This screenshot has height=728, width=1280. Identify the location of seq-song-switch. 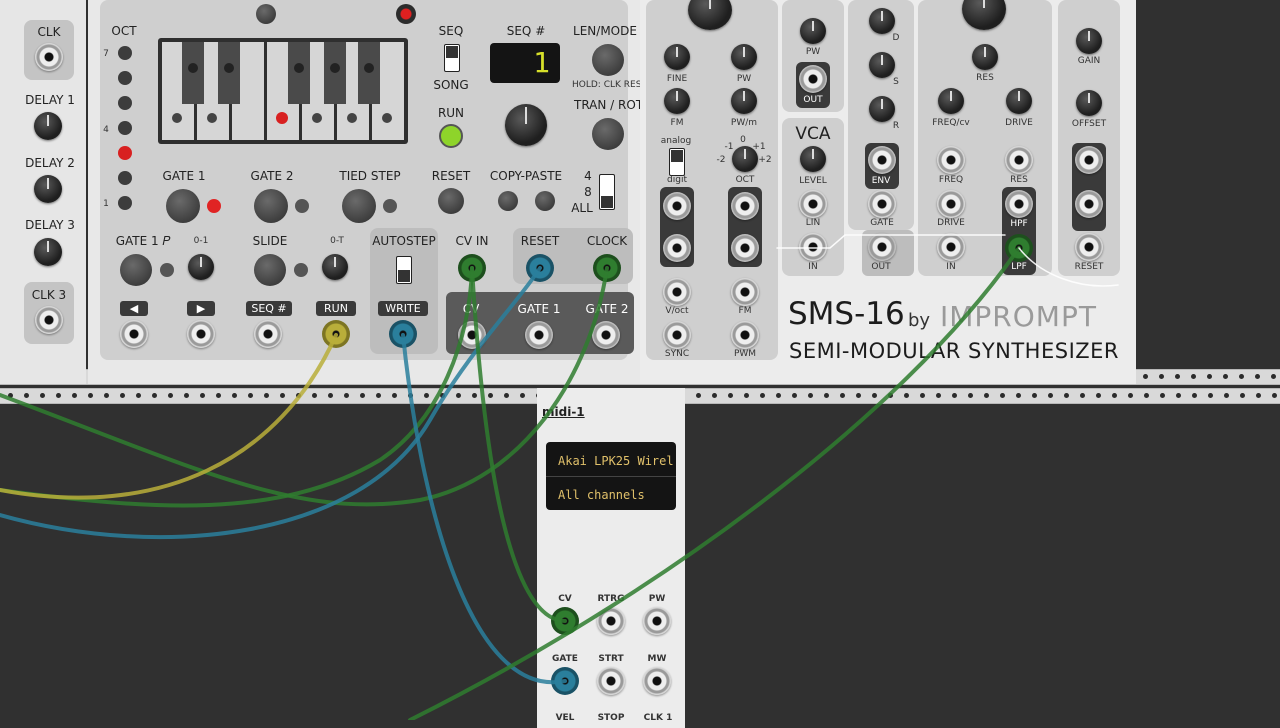
(452, 58).